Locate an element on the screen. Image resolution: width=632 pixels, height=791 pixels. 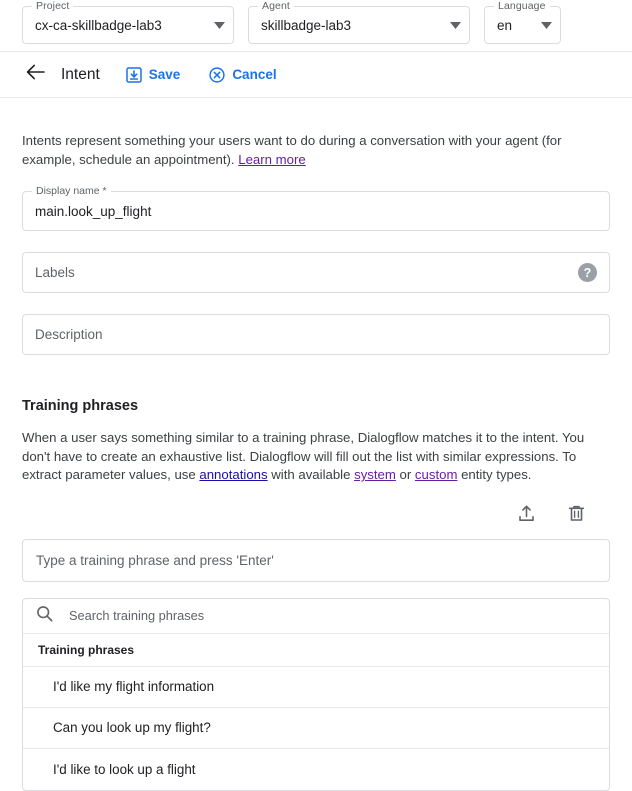
training-phrase-input: Type a training phrase and press 'Enter' is located at coordinates (316, 560).